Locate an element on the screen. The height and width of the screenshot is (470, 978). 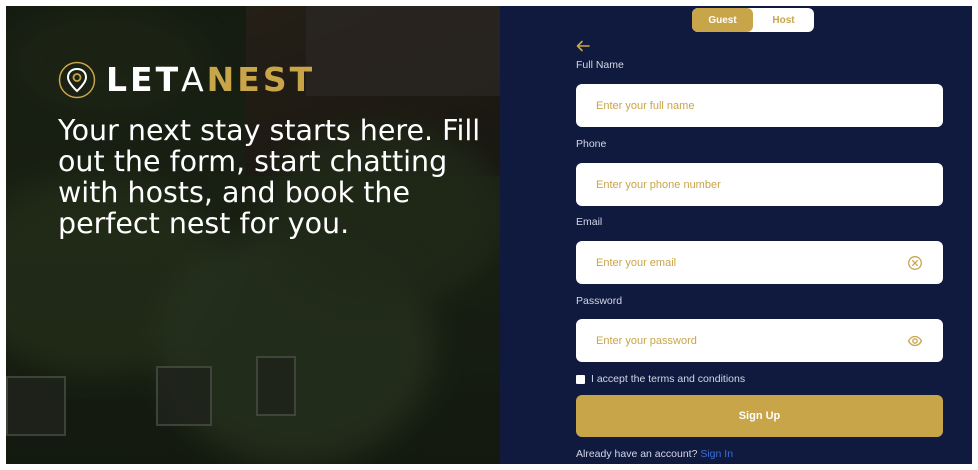
phone-label: Phone is located at coordinates (591, 144).